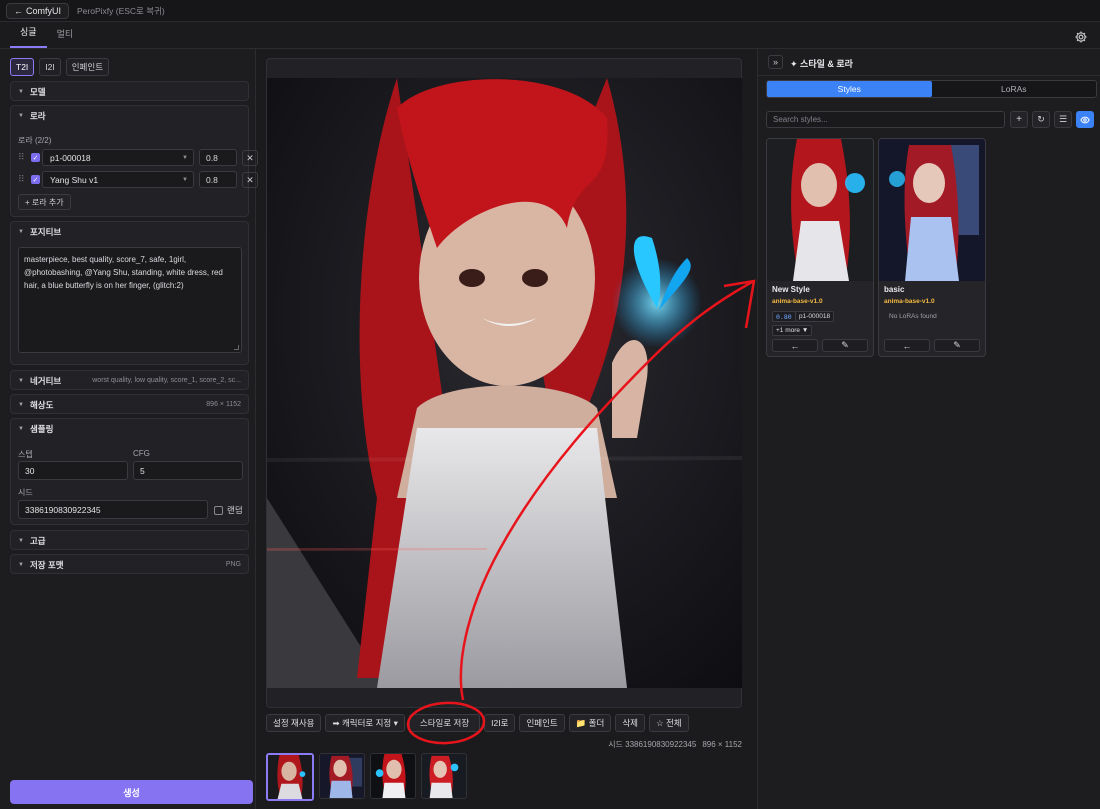 This screenshot has width=1100, height=809. I want to click on style-card: basic anima-base-v1.0 No LoRAs found ← ✎, so click(932, 247).